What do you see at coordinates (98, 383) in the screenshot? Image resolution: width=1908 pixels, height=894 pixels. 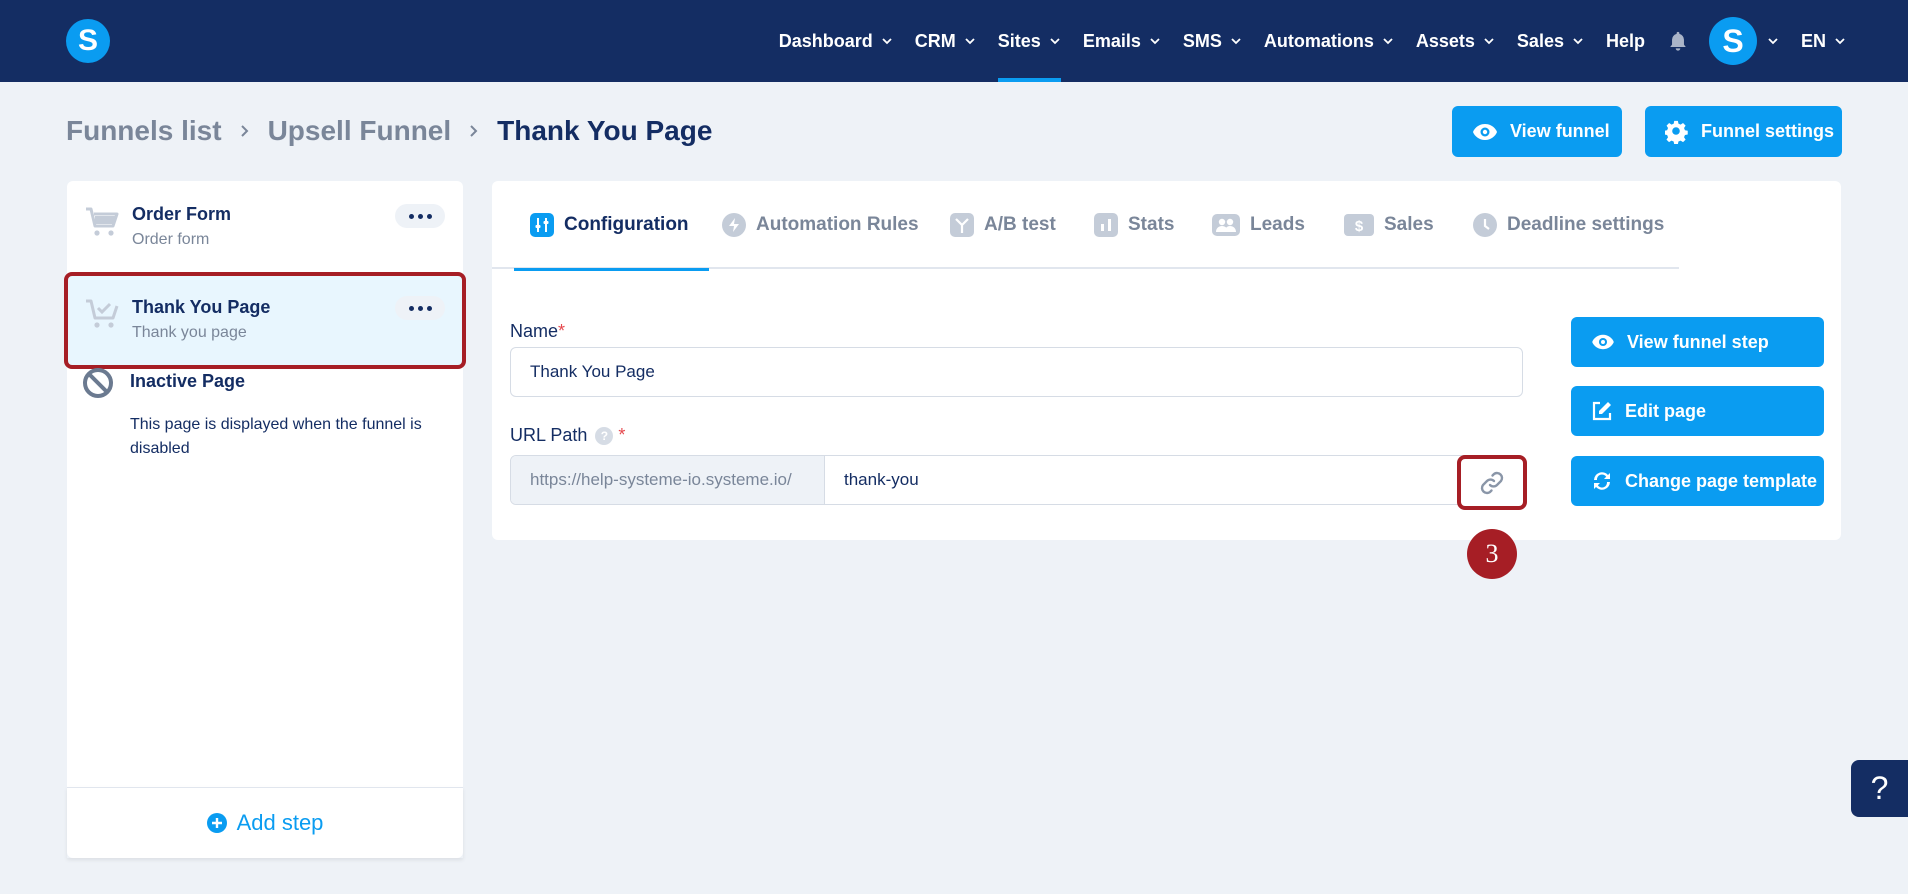 I see `ban-icon` at bounding box center [98, 383].